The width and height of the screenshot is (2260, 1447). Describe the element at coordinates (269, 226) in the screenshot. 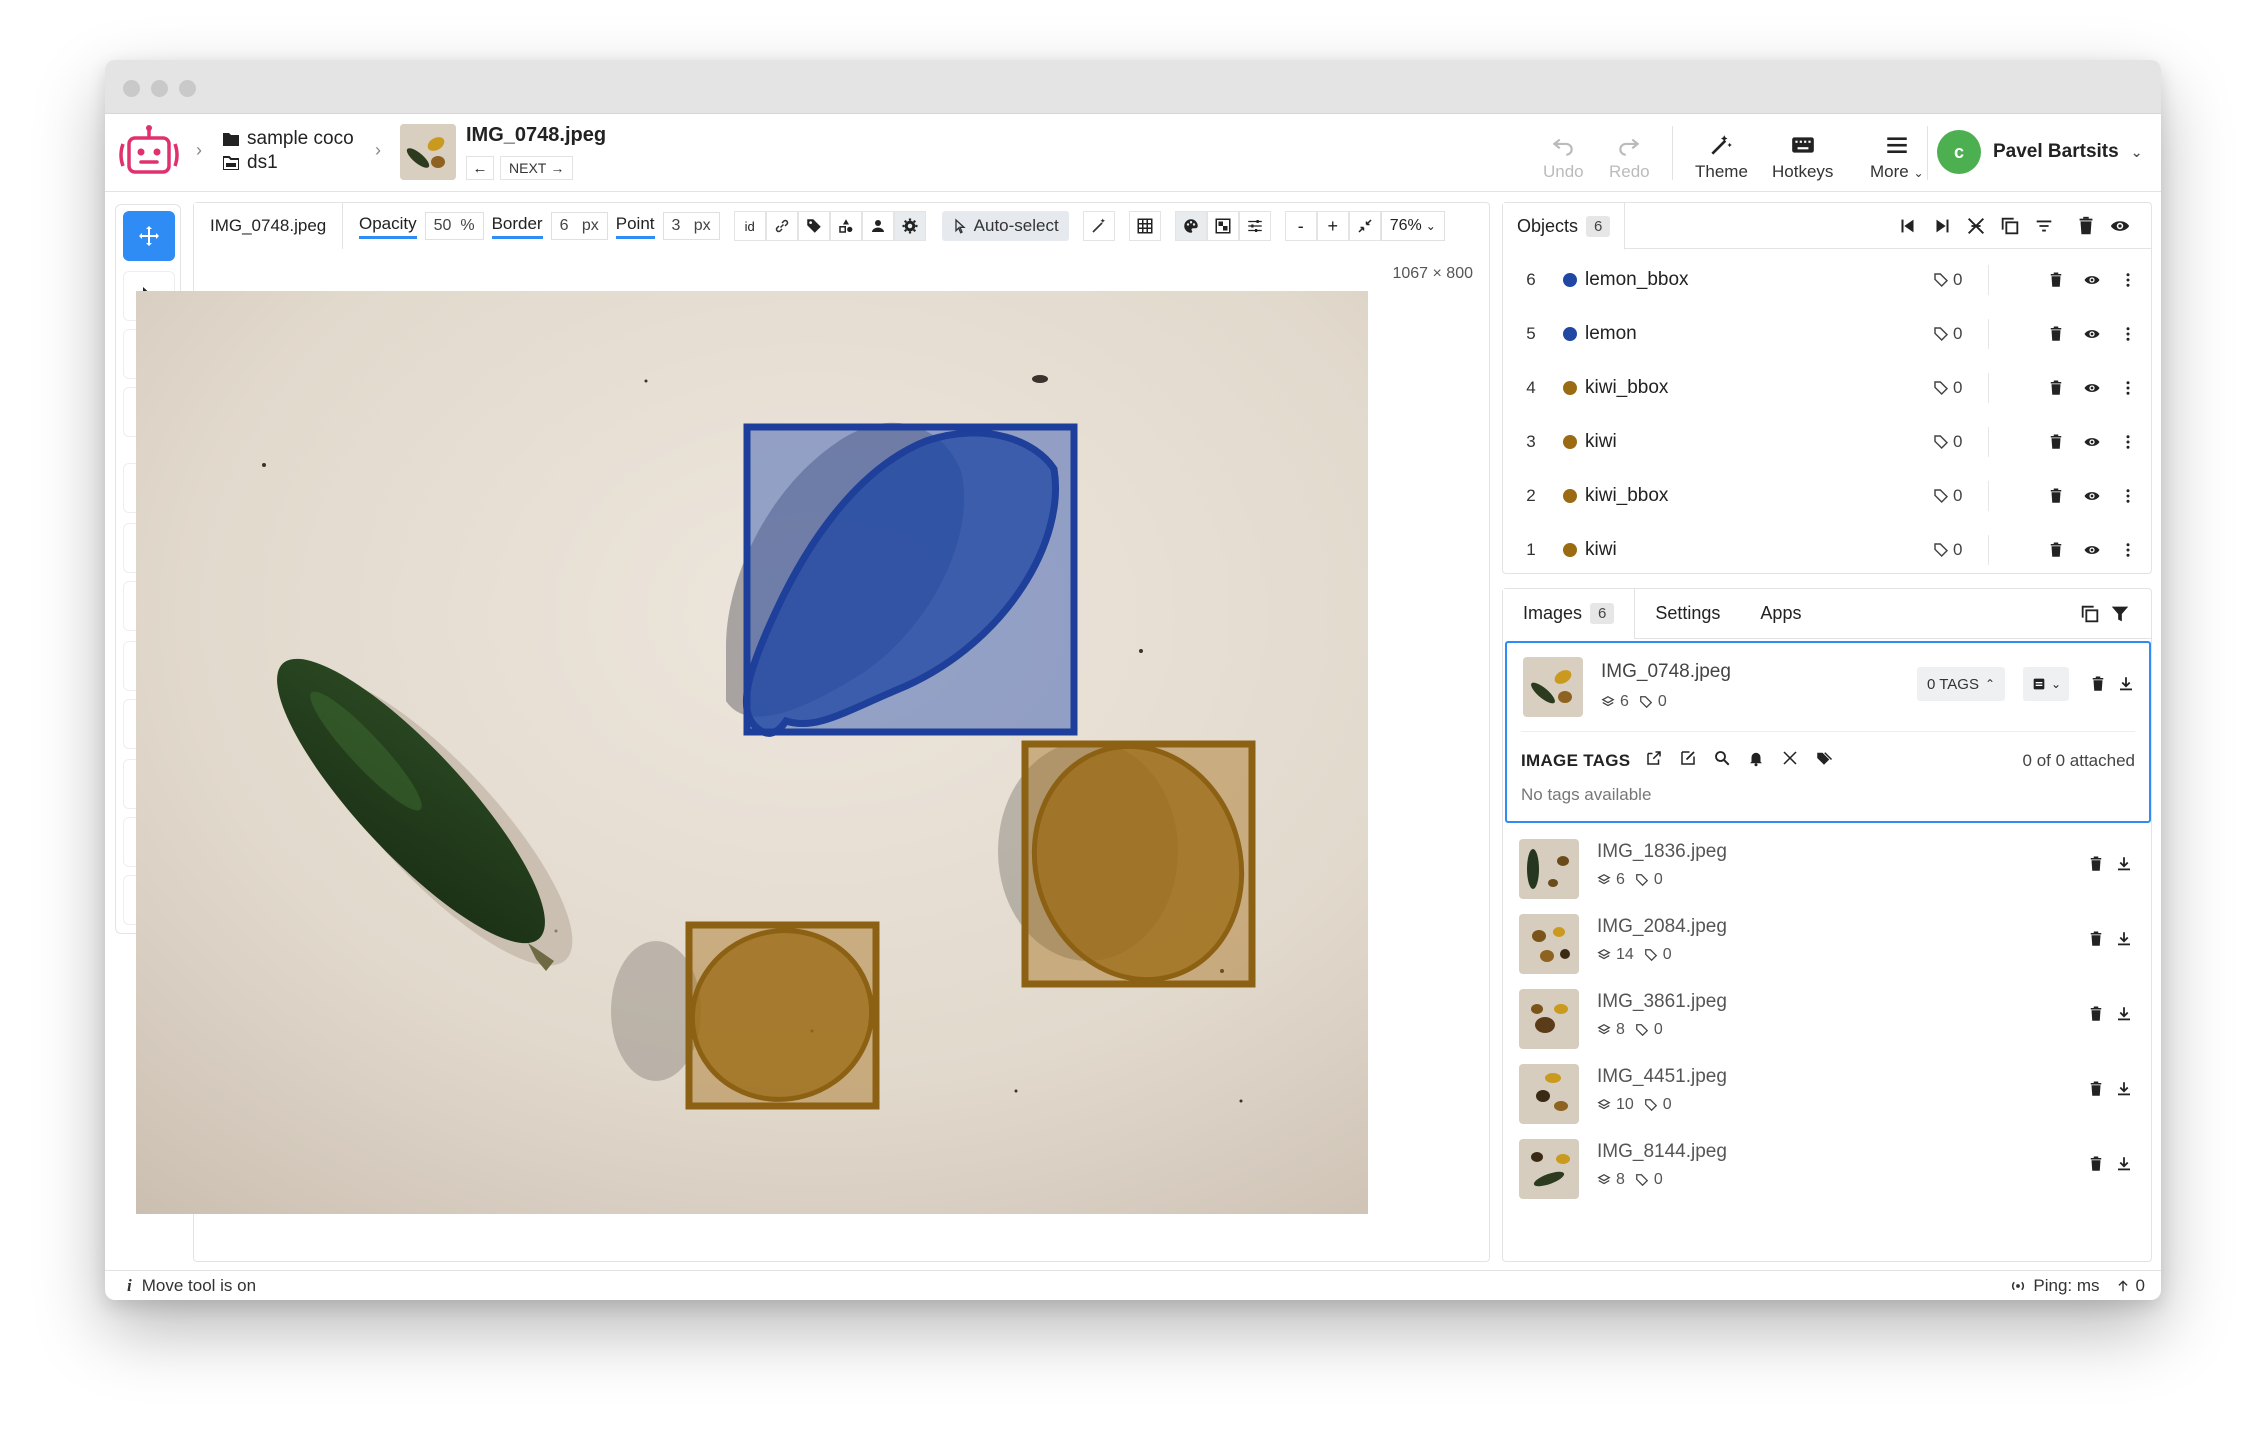

I see `tab-current-image: IMG_0748.jpeg` at that location.